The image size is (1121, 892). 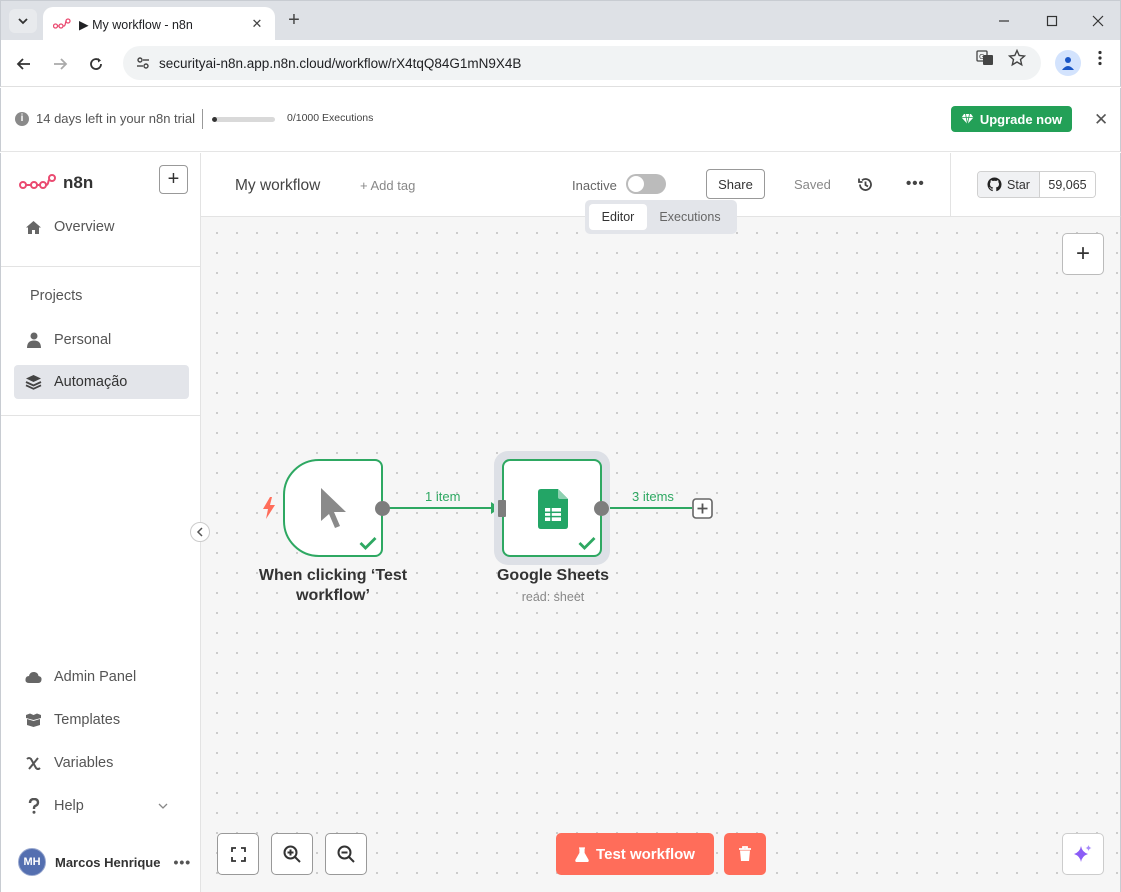 I want to click on minimize-icon, so click(x=1004, y=21).